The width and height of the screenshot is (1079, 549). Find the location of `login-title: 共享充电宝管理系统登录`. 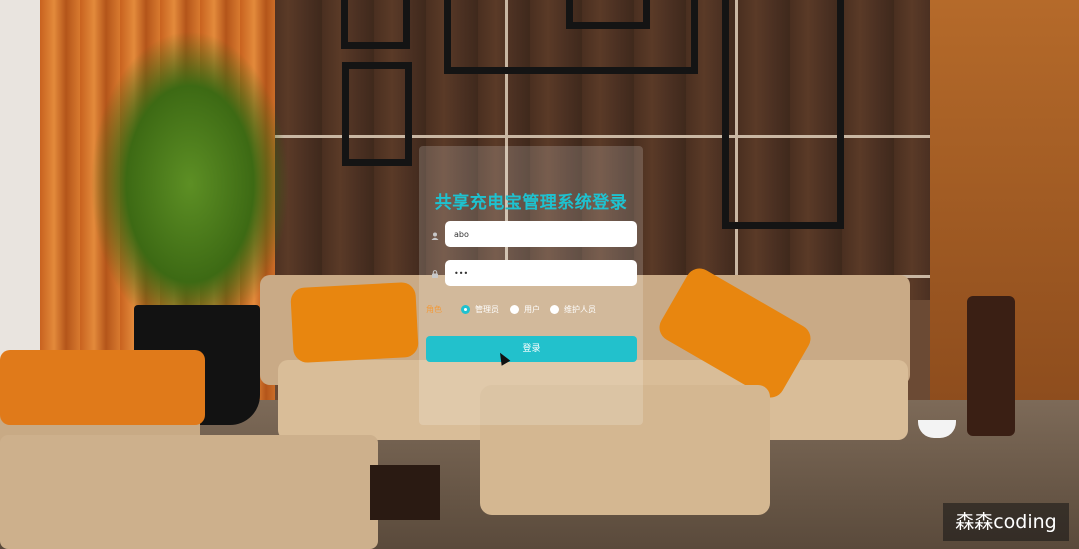

login-title: 共享充电宝管理系统登录 is located at coordinates (531, 203).